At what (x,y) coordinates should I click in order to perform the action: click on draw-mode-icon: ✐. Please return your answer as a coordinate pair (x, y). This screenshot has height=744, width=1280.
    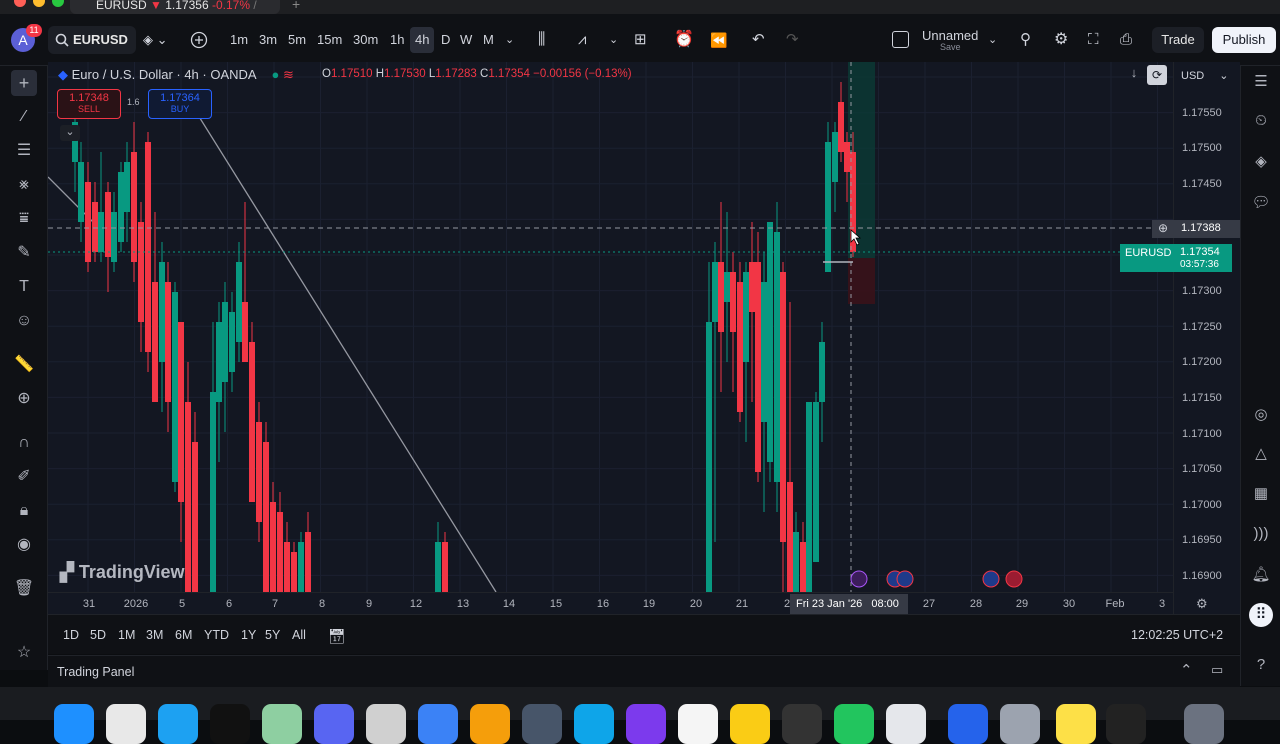
    Looking at the image, I should click on (24, 477).